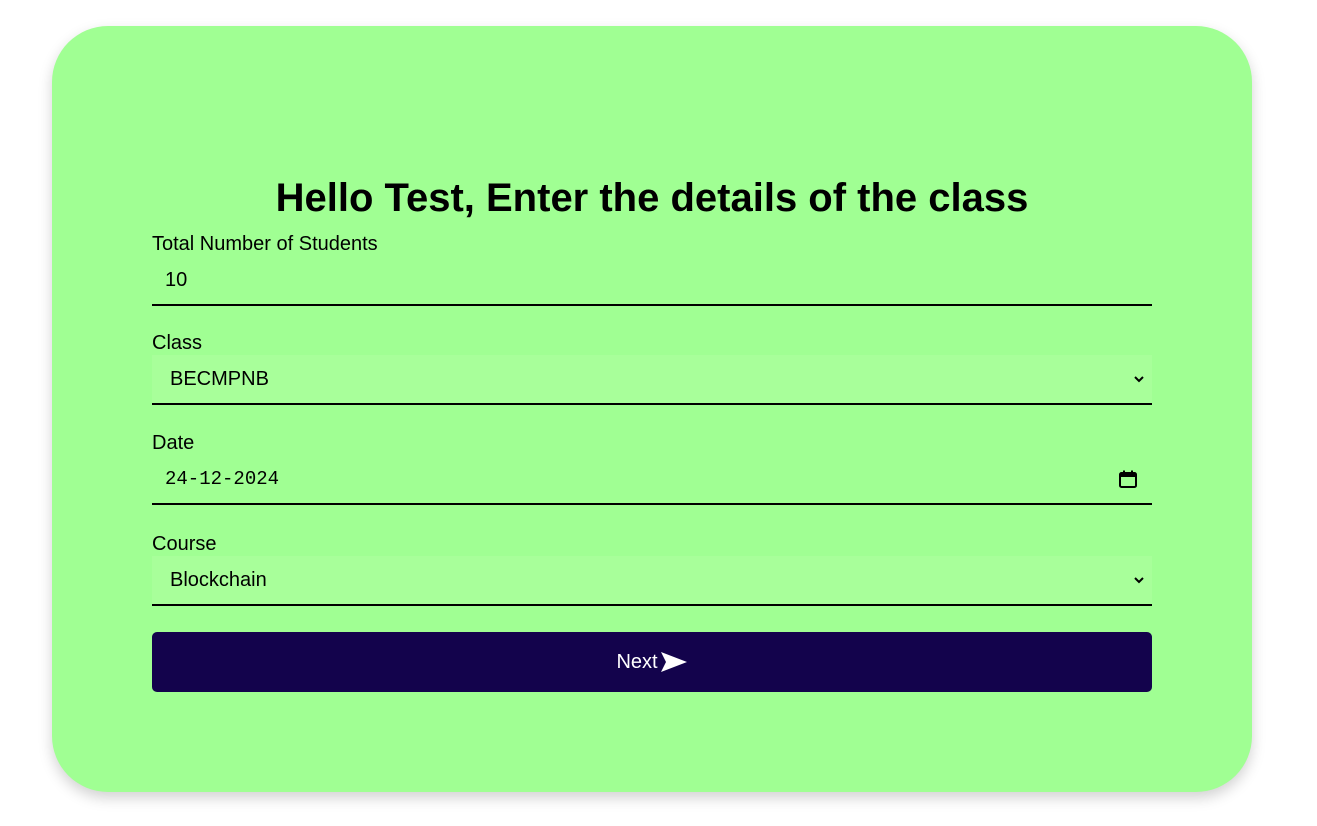 This screenshot has height=826, width=1317. I want to click on students-value: 10, so click(176, 279).